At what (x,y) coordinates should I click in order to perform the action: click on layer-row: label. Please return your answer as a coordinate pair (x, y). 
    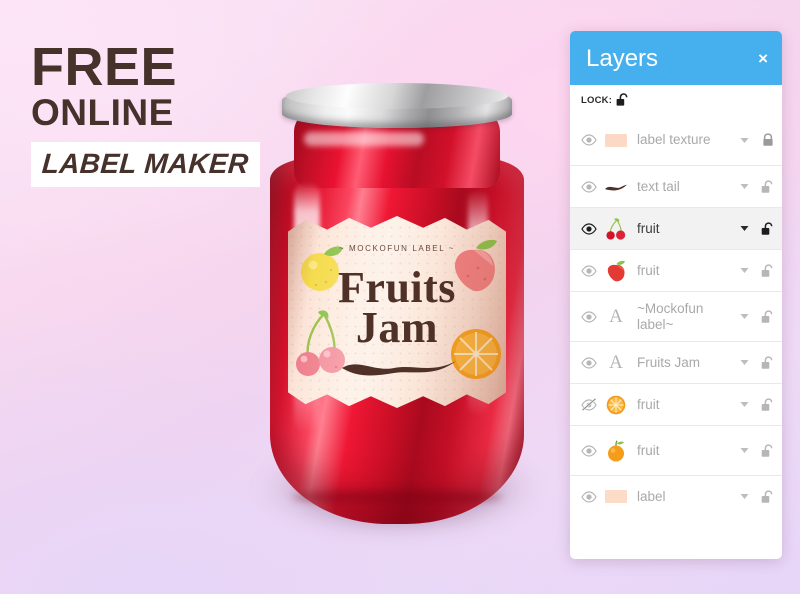
    Looking at the image, I should click on (676, 496).